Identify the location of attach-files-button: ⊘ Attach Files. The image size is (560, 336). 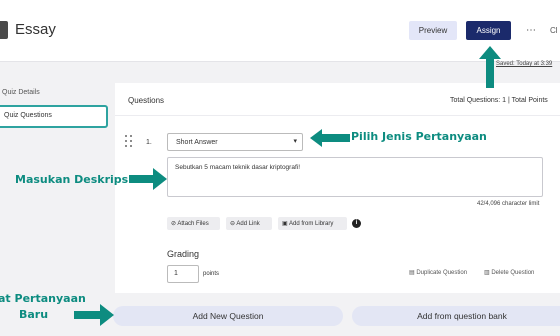
(193, 223).